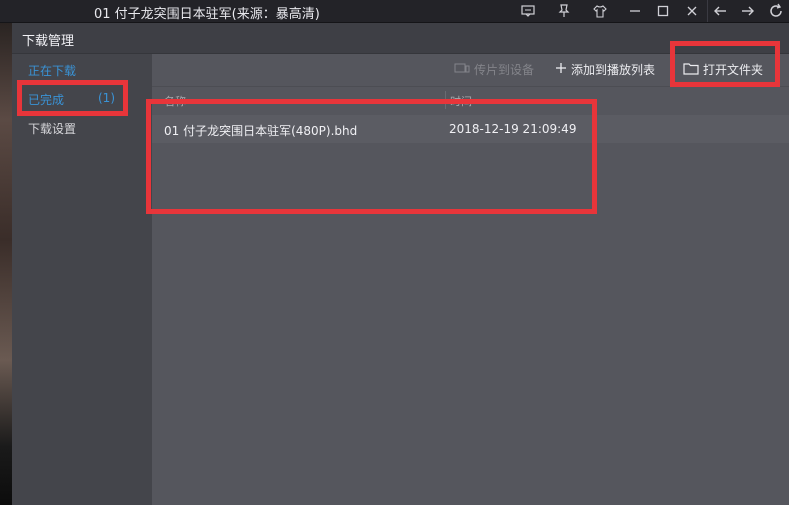 The width and height of the screenshot is (789, 505). I want to click on forward-icon, so click(748, 11).